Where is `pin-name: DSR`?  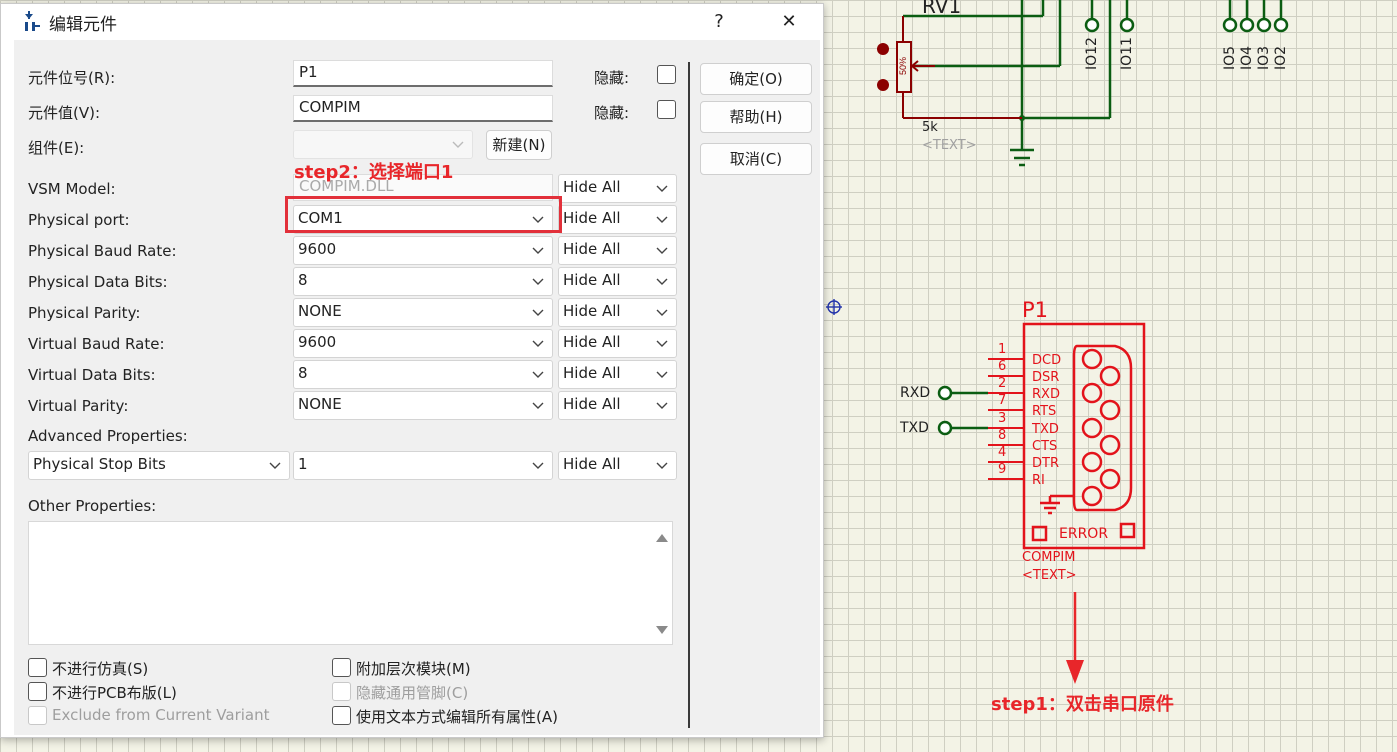
pin-name: DSR is located at coordinates (1046, 377).